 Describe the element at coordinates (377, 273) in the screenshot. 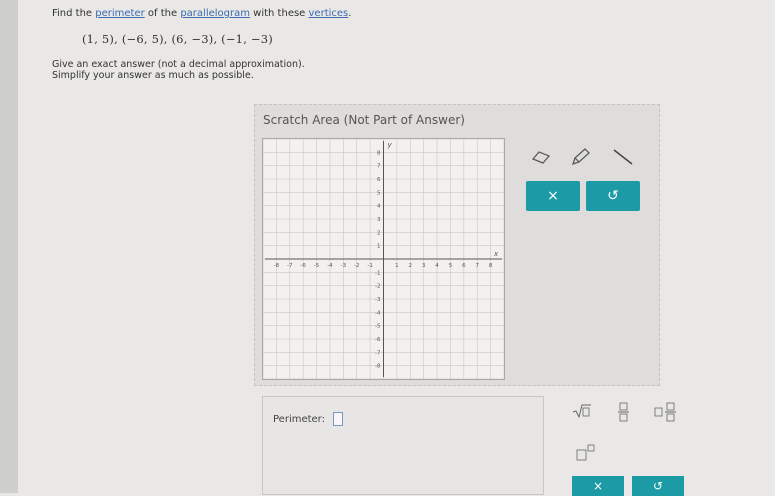

I see `y-tick-label: -1` at that location.